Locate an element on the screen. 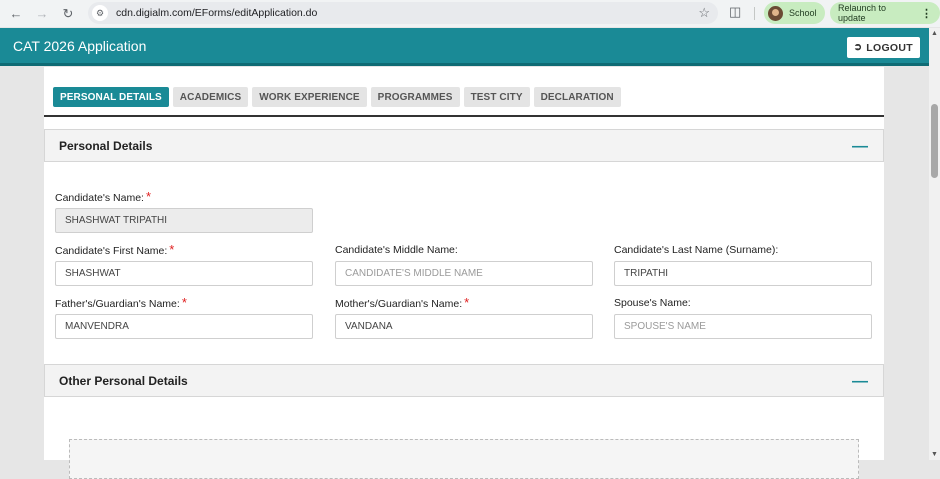  last-name-field is located at coordinates (743, 273).